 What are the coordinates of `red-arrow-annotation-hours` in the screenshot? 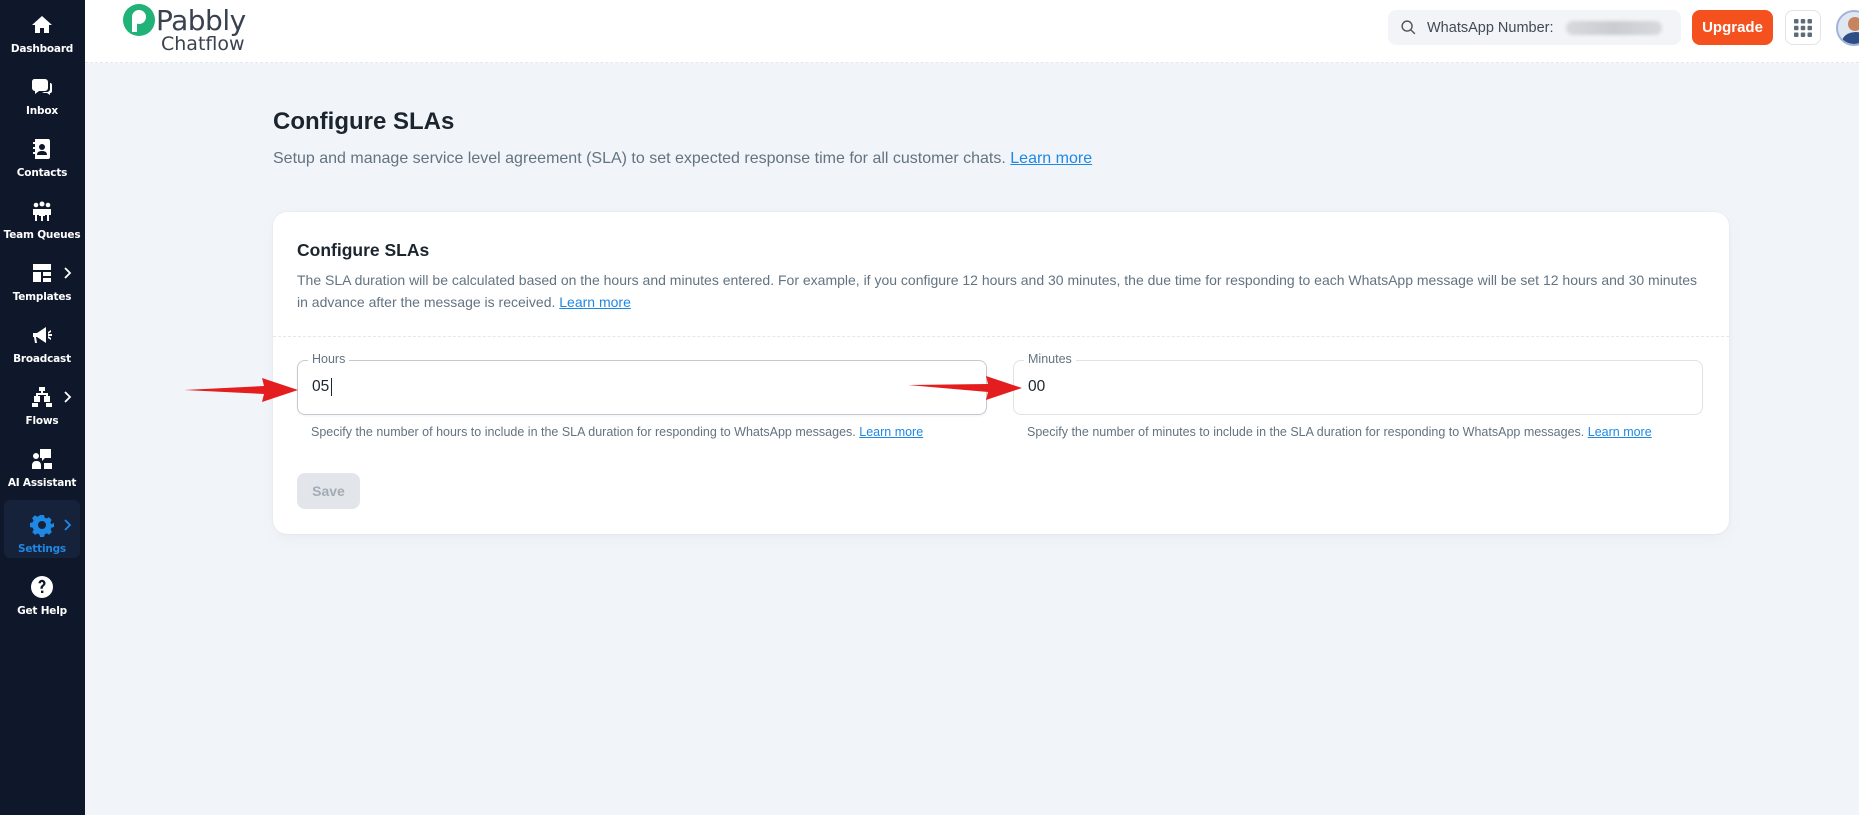 It's located at (241, 390).